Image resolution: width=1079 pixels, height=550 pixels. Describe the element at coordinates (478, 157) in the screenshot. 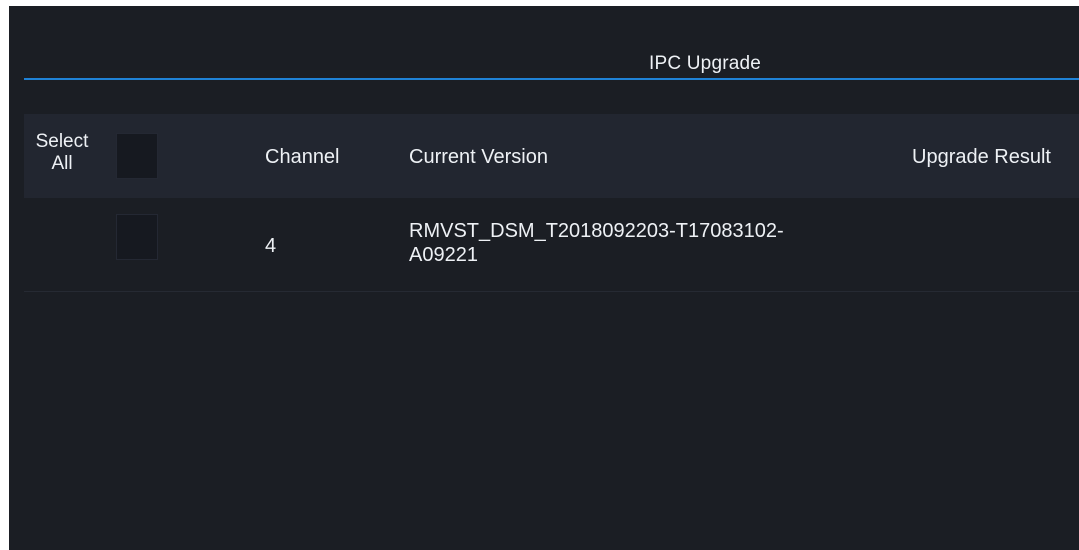

I see `current-version-column-header: Current Version` at that location.